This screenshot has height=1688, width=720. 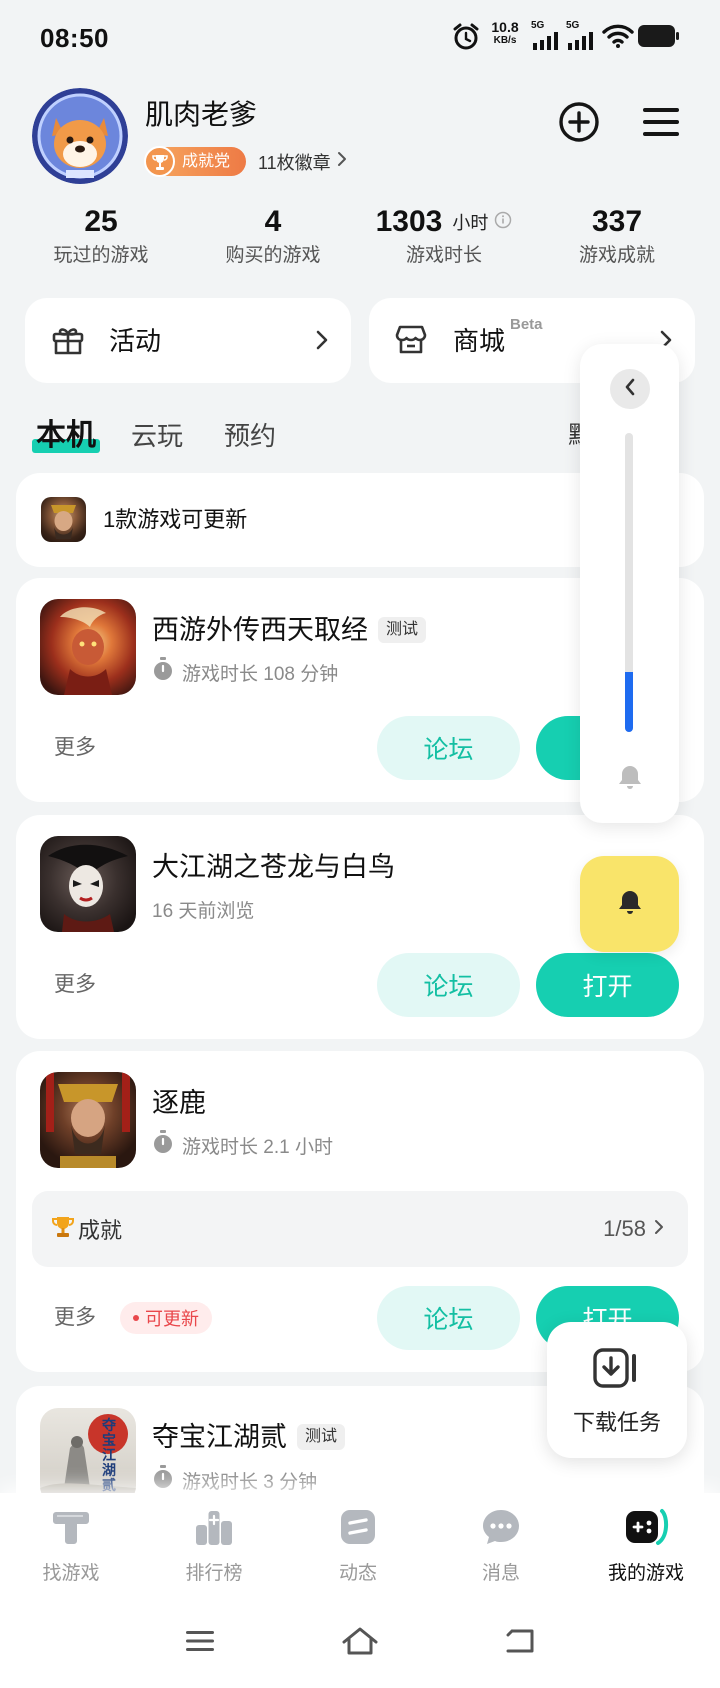 What do you see at coordinates (538, 25) in the screenshot?
I see `sim1-network-label: 5G` at bounding box center [538, 25].